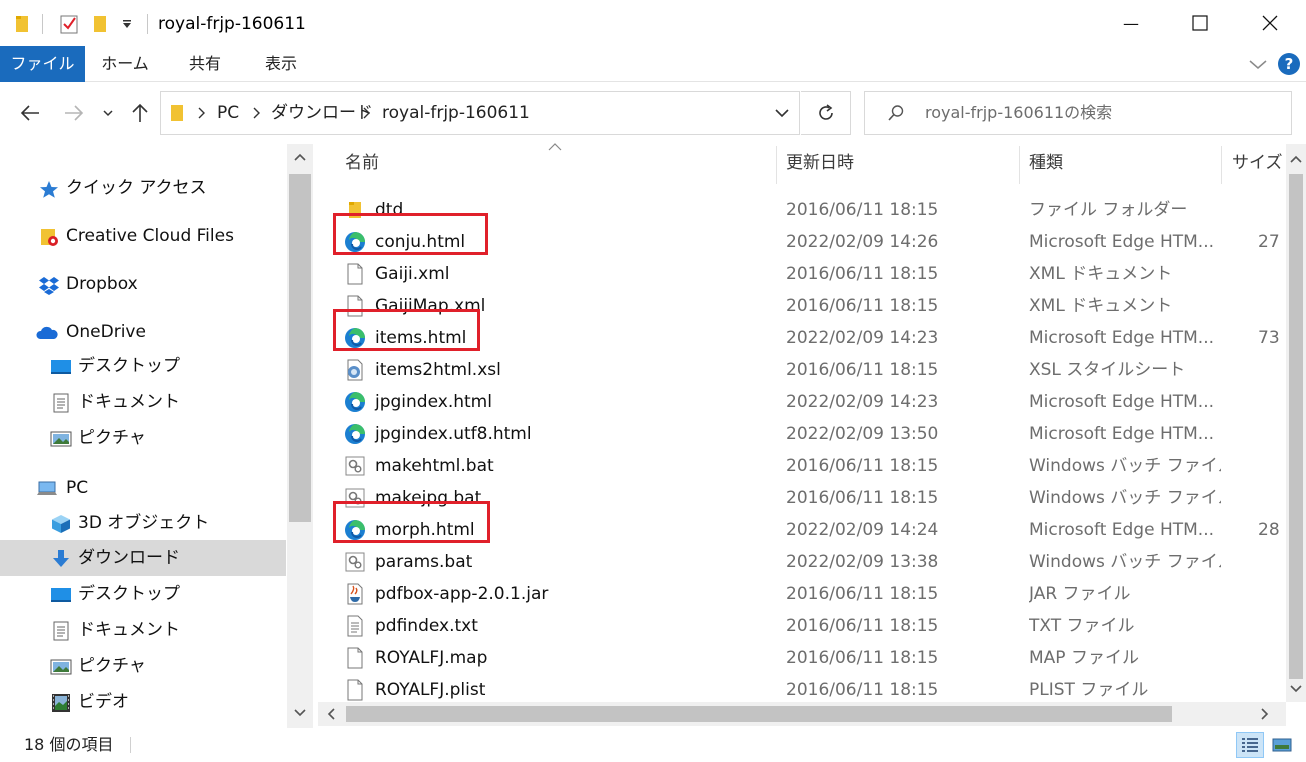  Describe the element at coordinates (653, 745) in the screenshot. I see `status-bar: 18 個の項目` at that location.